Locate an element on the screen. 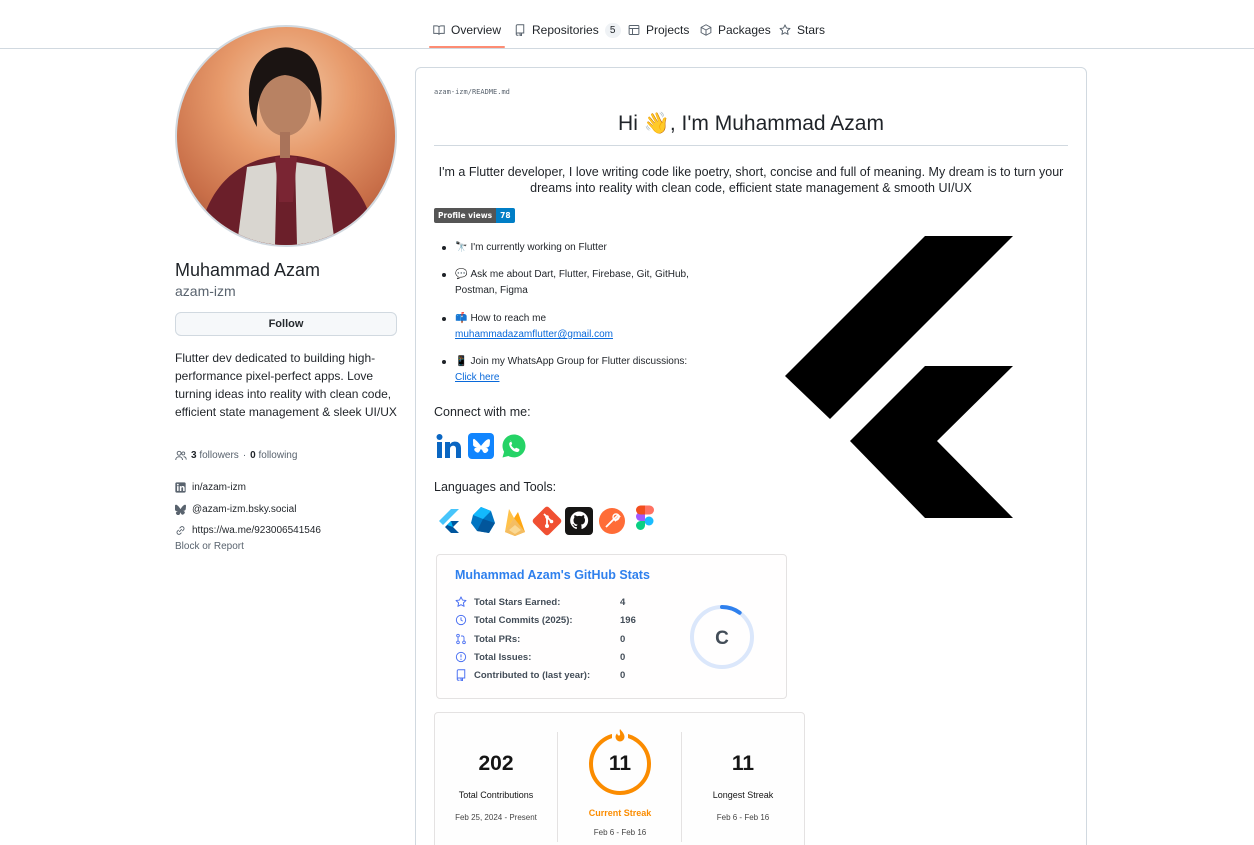  total-contributions-label: Total Contributions is located at coordinates (496, 795).